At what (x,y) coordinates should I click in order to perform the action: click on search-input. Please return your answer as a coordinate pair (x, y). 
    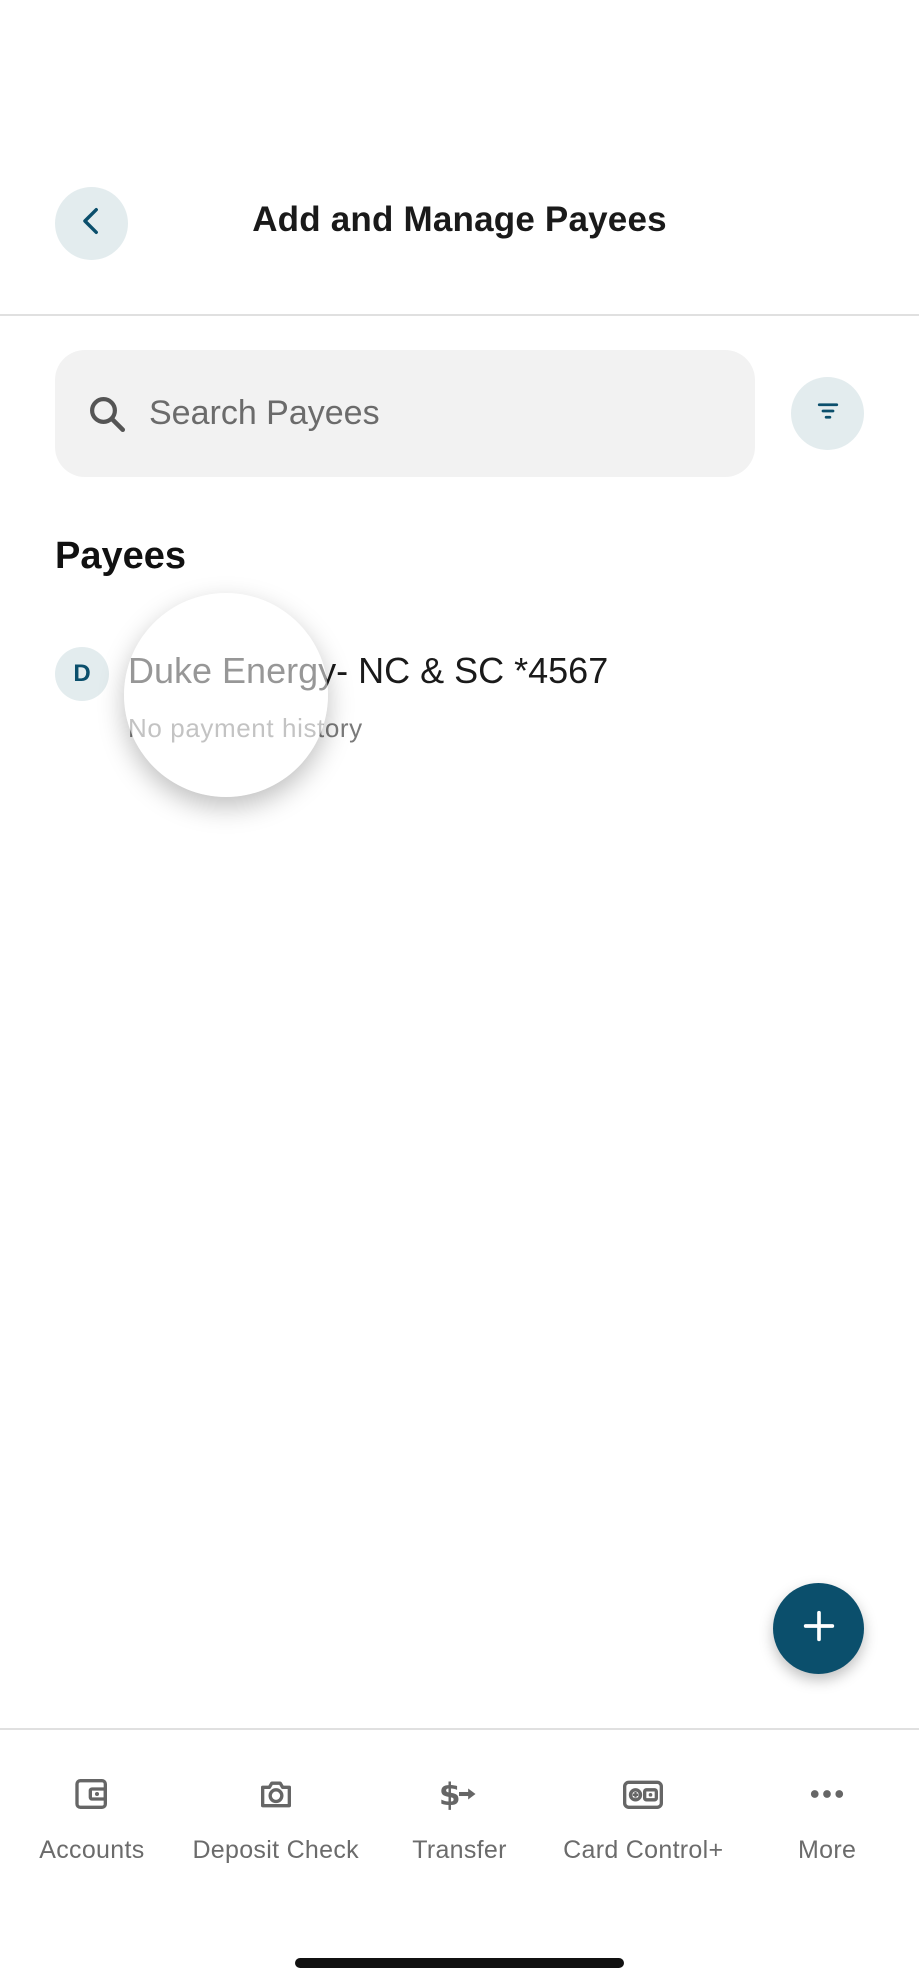
    Looking at the image, I should click on (429, 413).